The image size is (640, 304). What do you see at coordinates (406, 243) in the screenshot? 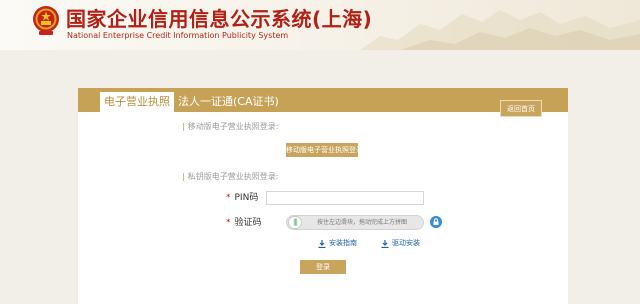
I see `driver-install-link: 驱动安装` at bounding box center [406, 243].